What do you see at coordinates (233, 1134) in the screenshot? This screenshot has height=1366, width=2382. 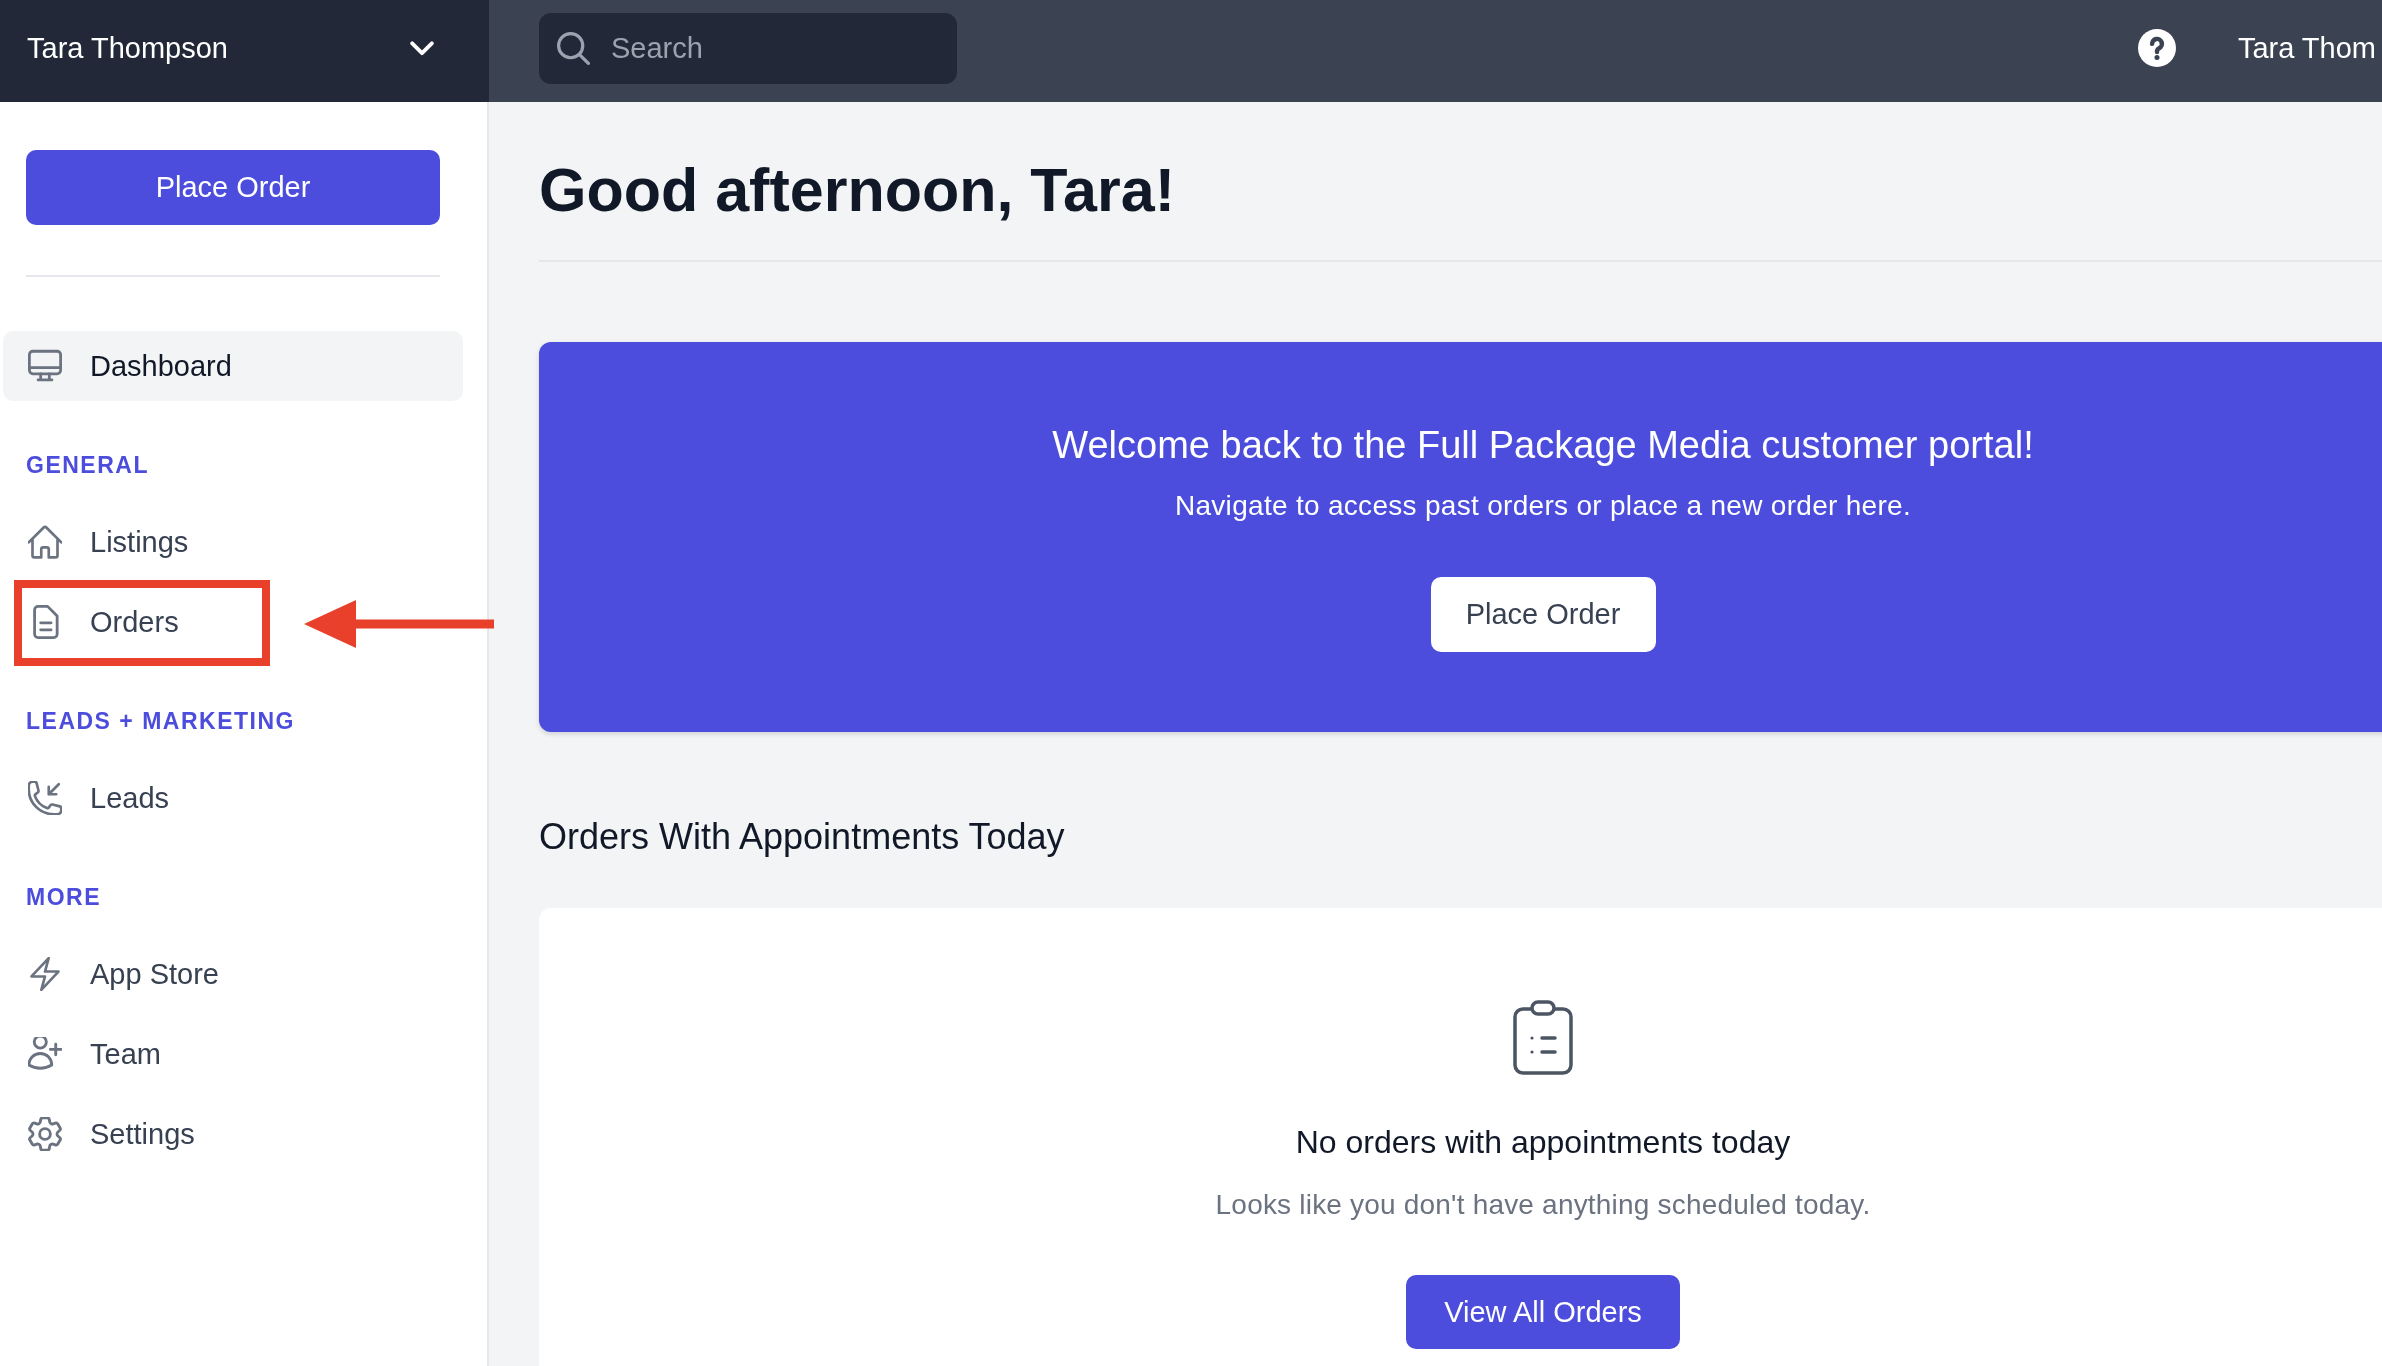 I see `nav-item: Settings` at bounding box center [233, 1134].